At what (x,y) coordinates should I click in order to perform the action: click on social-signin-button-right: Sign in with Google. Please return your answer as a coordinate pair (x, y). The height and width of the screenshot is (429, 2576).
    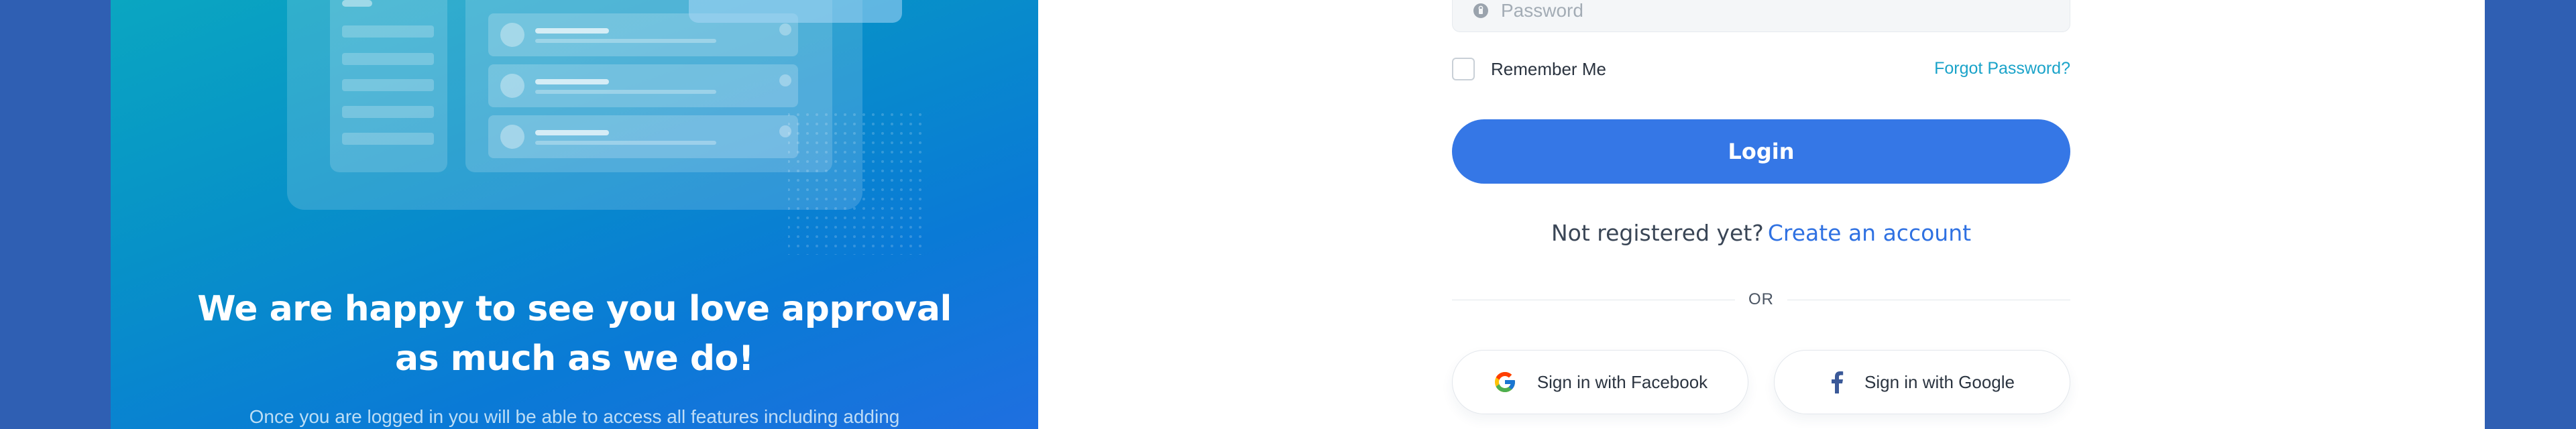
    Looking at the image, I should click on (1922, 382).